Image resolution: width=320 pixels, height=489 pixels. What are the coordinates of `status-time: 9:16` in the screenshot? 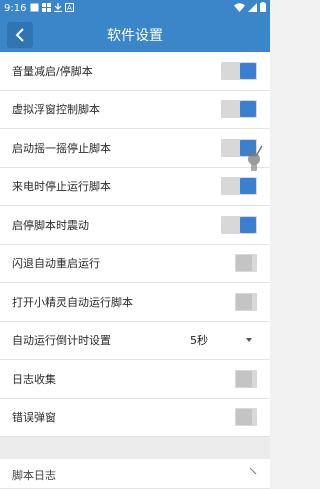 It's located at (15, 8).